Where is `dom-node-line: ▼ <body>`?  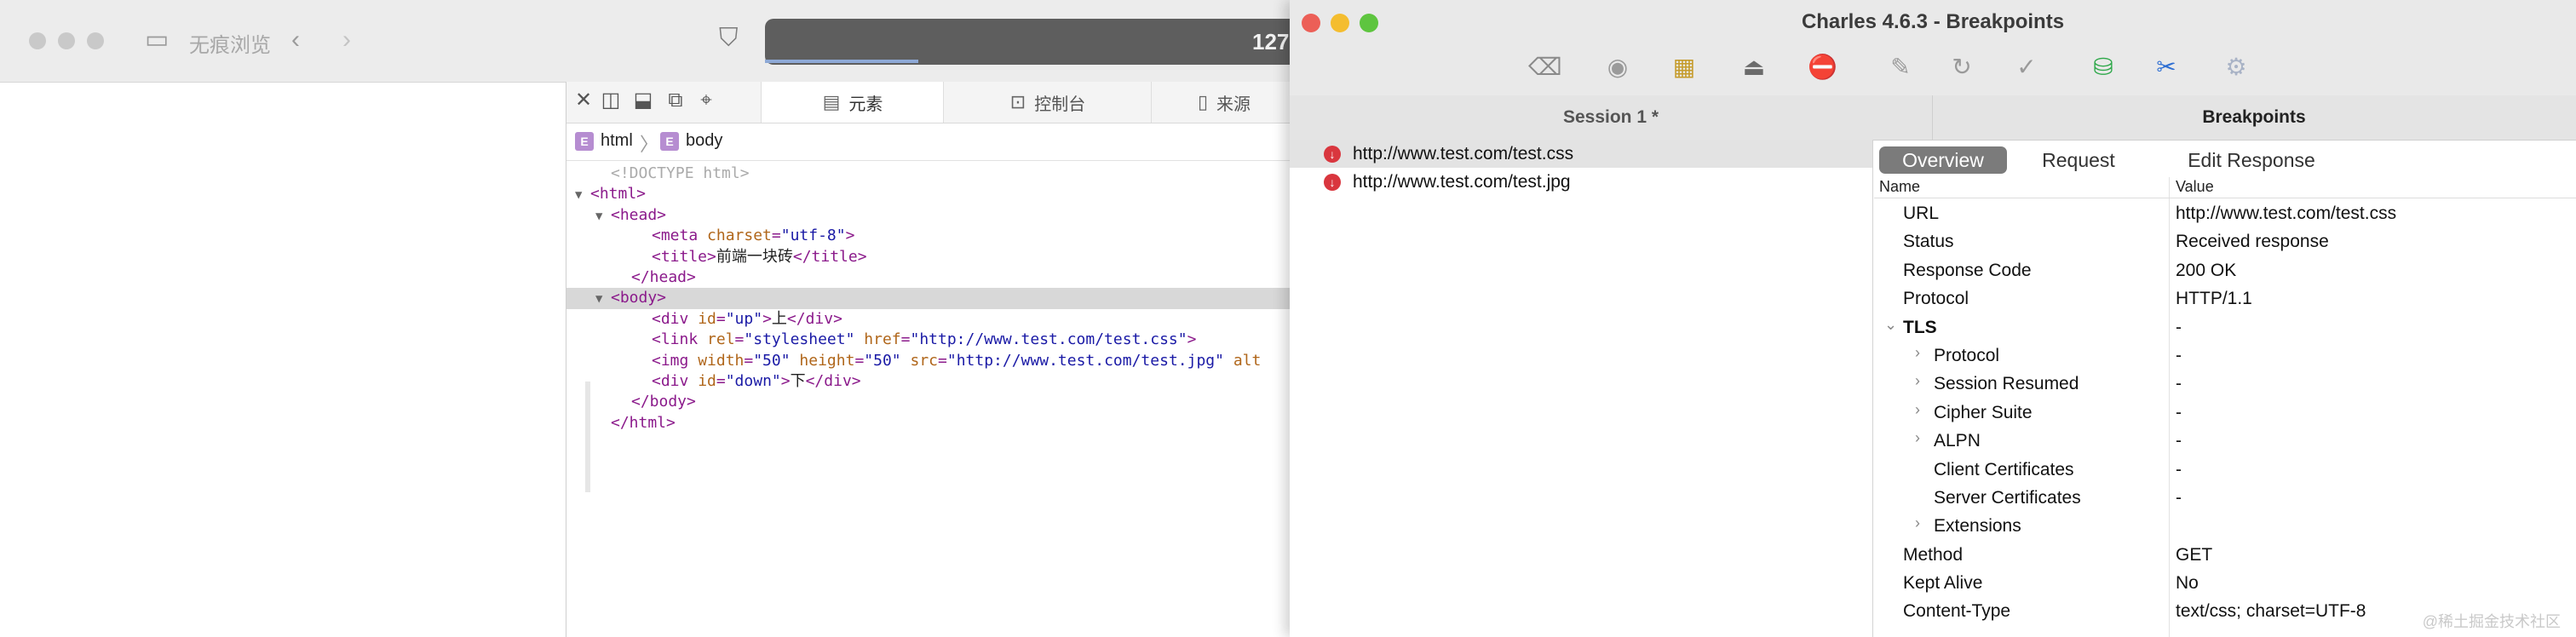
dom-node-line: ▼ <body> is located at coordinates (931, 298).